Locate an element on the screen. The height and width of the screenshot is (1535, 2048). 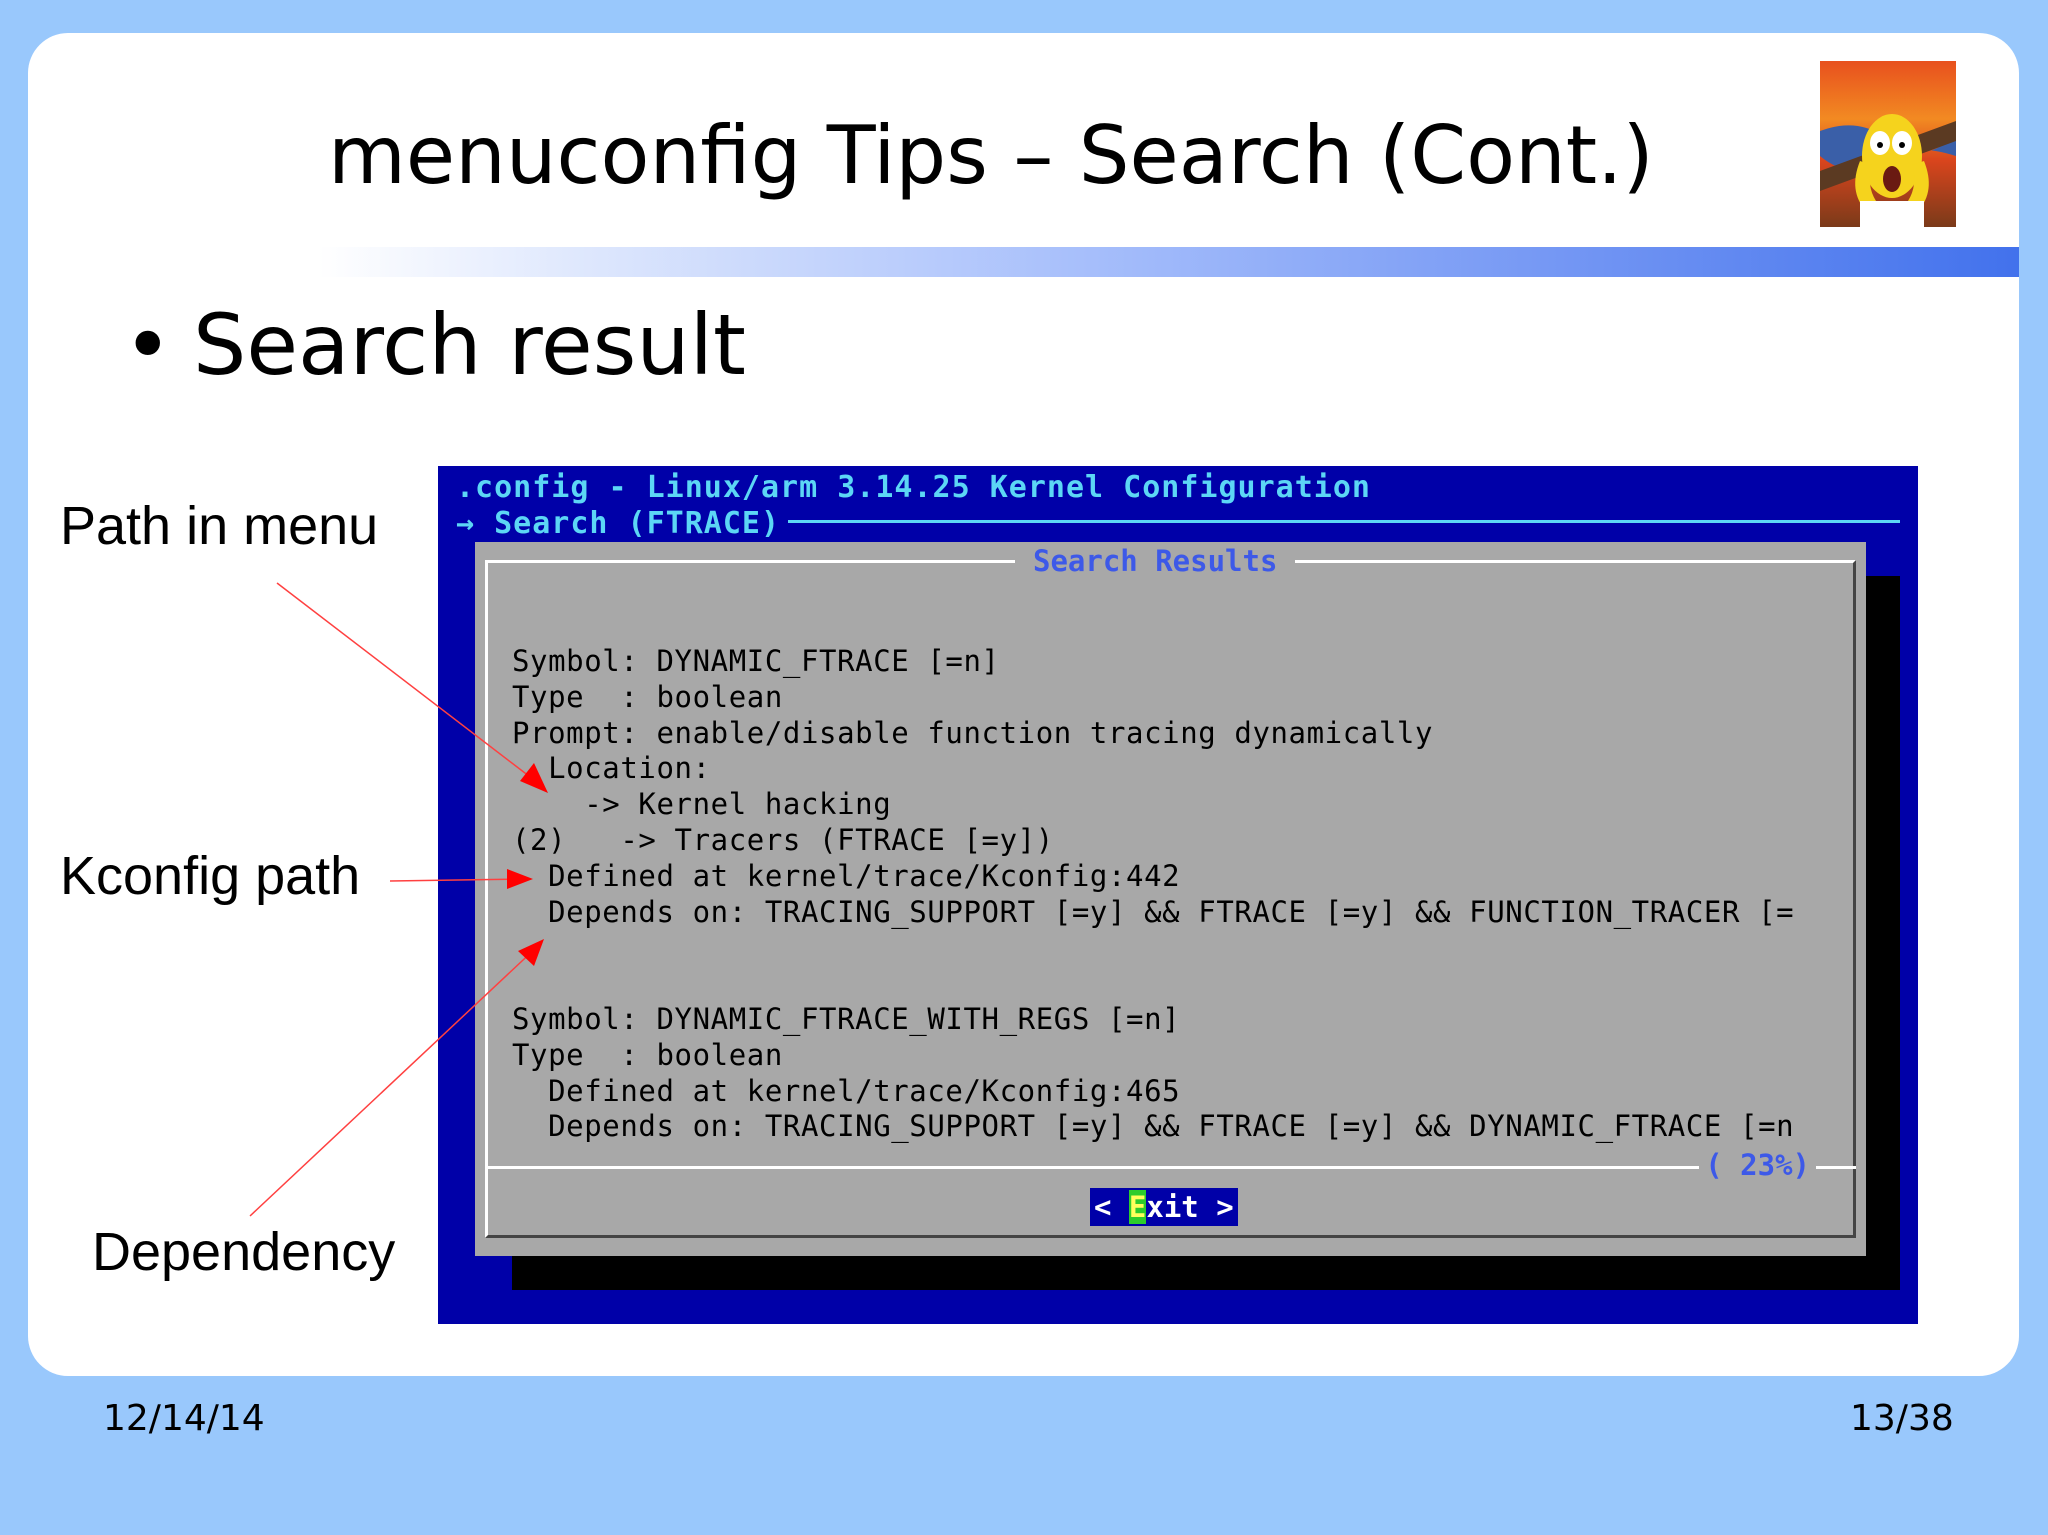
exit-button: < Exit > is located at coordinates (1164, 1207).